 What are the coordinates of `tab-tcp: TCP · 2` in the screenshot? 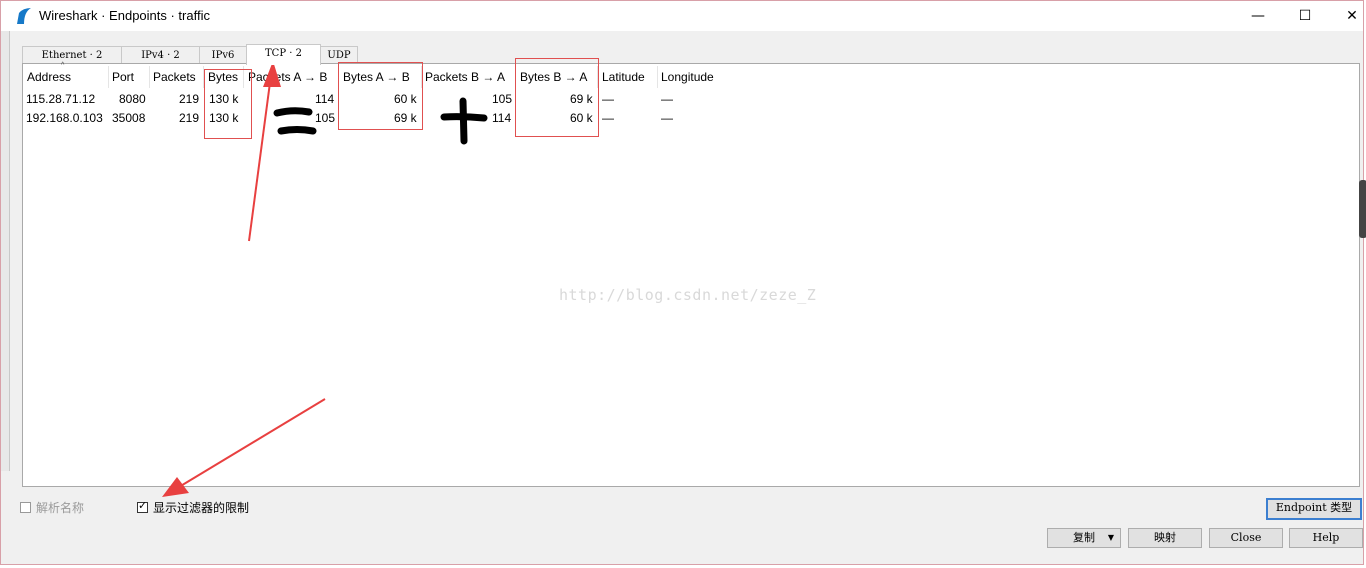 It's located at (283, 54).